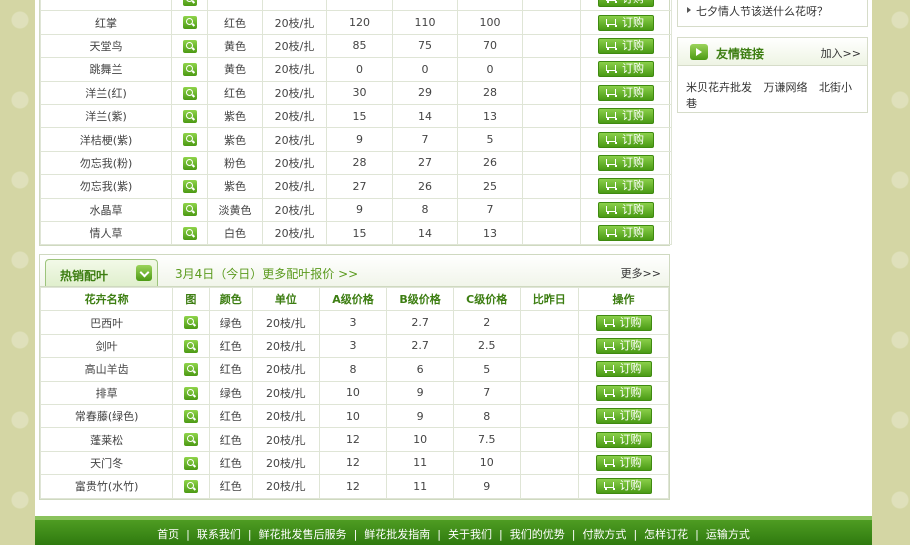  I want to click on footer-nav-link: 付款方式, so click(604, 534).